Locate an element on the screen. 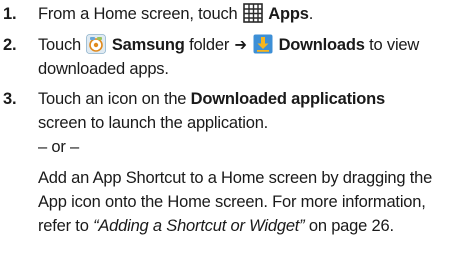 The width and height of the screenshot is (472, 268). step-number: 1. is located at coordinates (10, 14).